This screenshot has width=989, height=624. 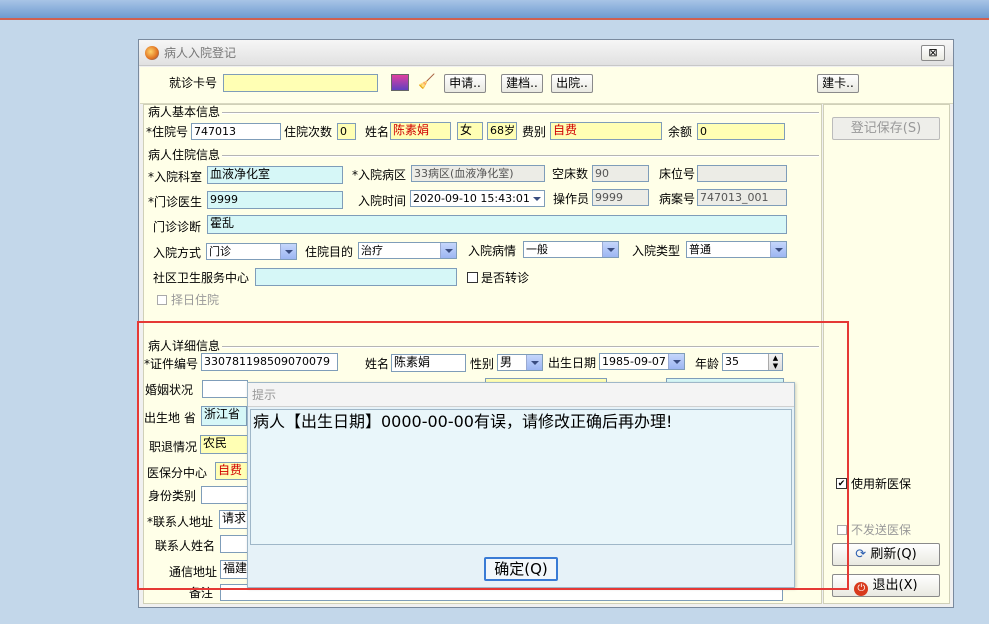 What do you see at coordinates (861, 554) in the screenshot?
I see `refresh-icon: ⟳` at bounding box center [861, 554].